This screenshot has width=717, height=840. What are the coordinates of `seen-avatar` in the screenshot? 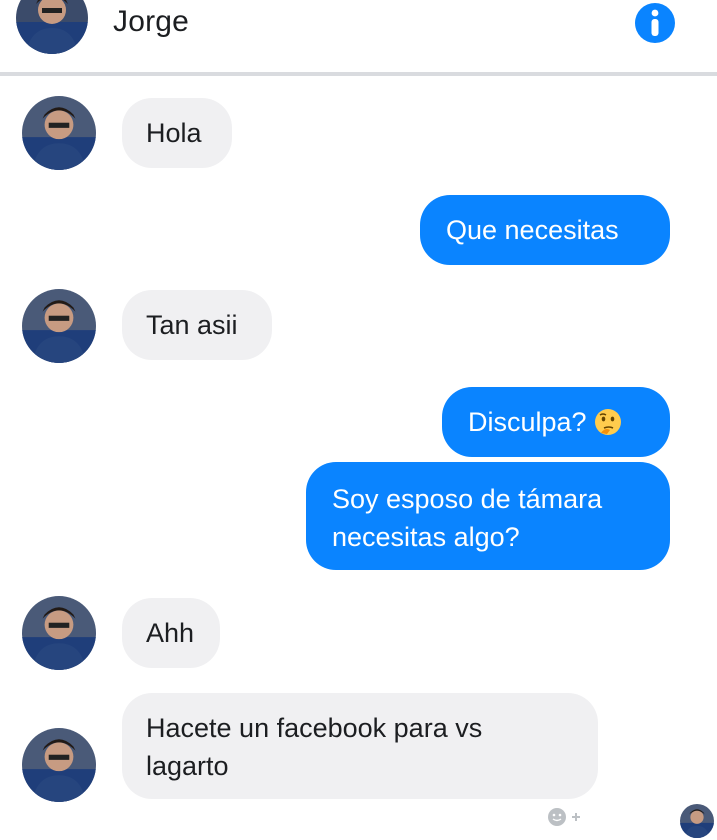 It's located at (697, 821).